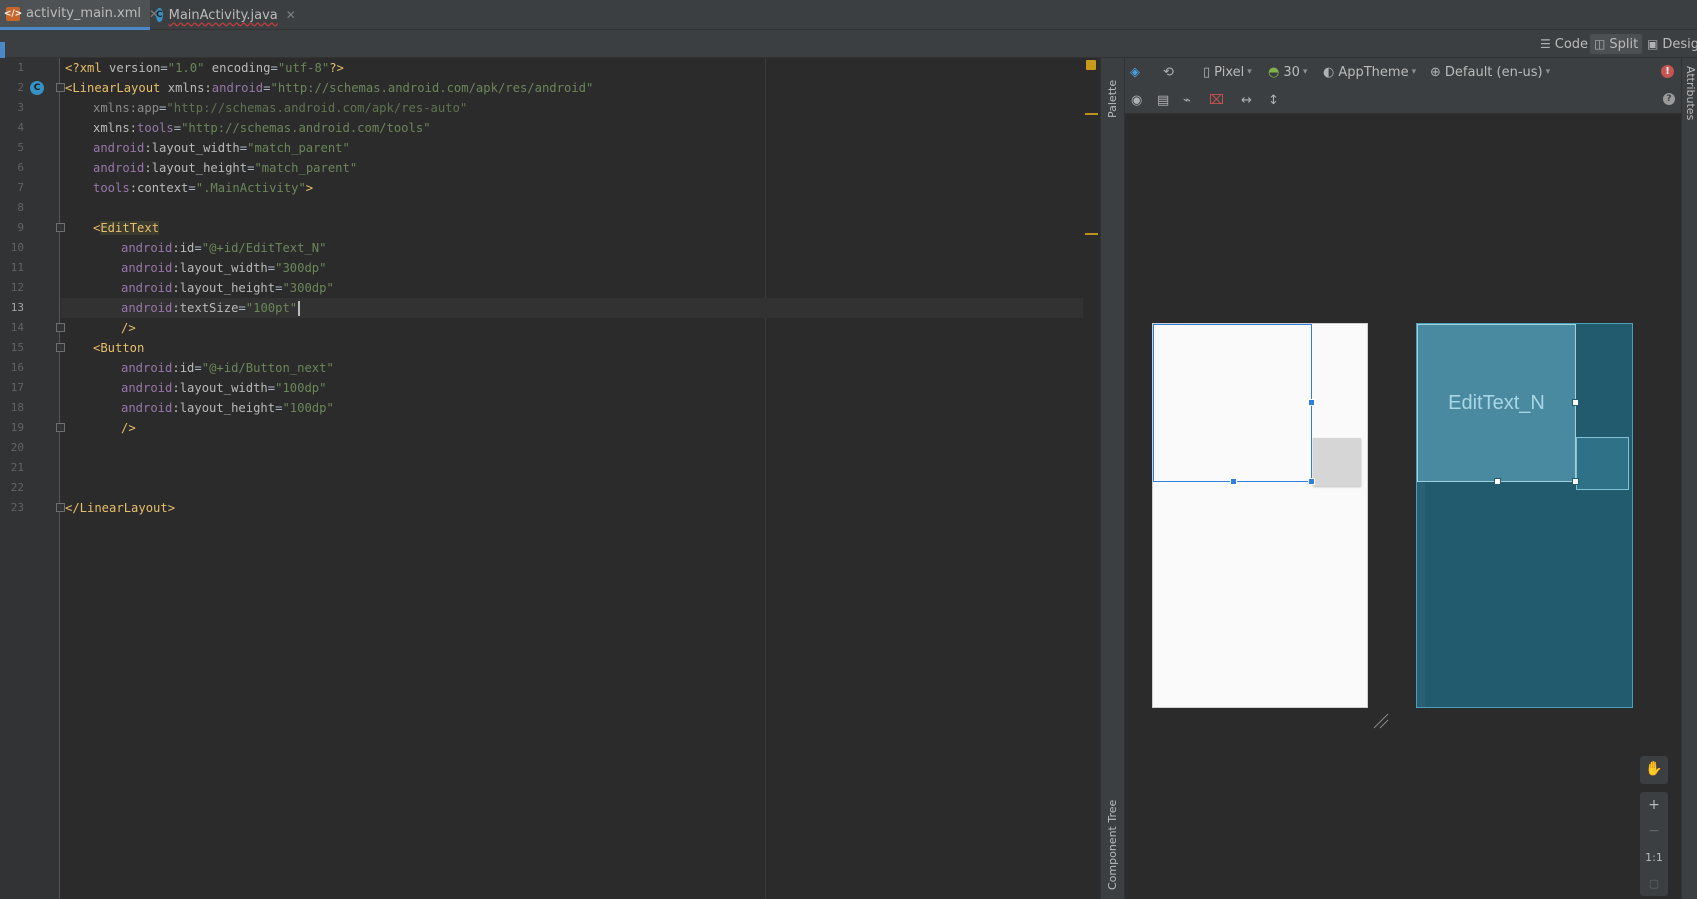  Describe the element at coordinates (1227, 72) in the screenshot. I see `device-selector: ▯ Pixel ▾` at that location.